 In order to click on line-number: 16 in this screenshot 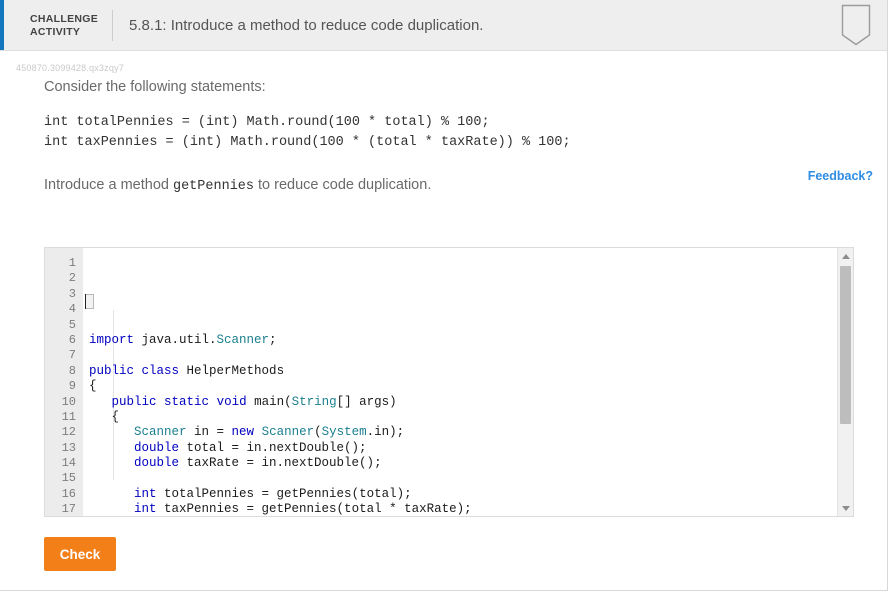, I will do `click(68, 493)`.